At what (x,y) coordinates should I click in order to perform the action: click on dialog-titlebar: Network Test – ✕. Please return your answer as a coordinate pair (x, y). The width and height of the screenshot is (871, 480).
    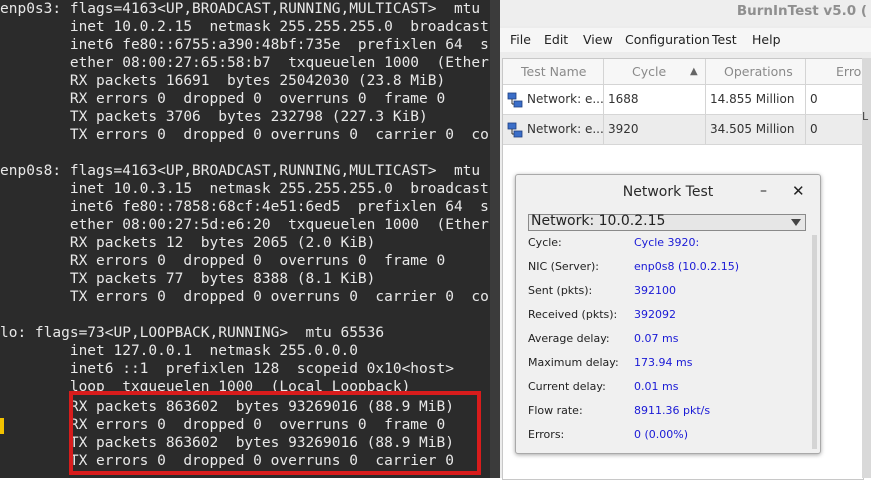
    Looking at the image, I should click on (668, 192).